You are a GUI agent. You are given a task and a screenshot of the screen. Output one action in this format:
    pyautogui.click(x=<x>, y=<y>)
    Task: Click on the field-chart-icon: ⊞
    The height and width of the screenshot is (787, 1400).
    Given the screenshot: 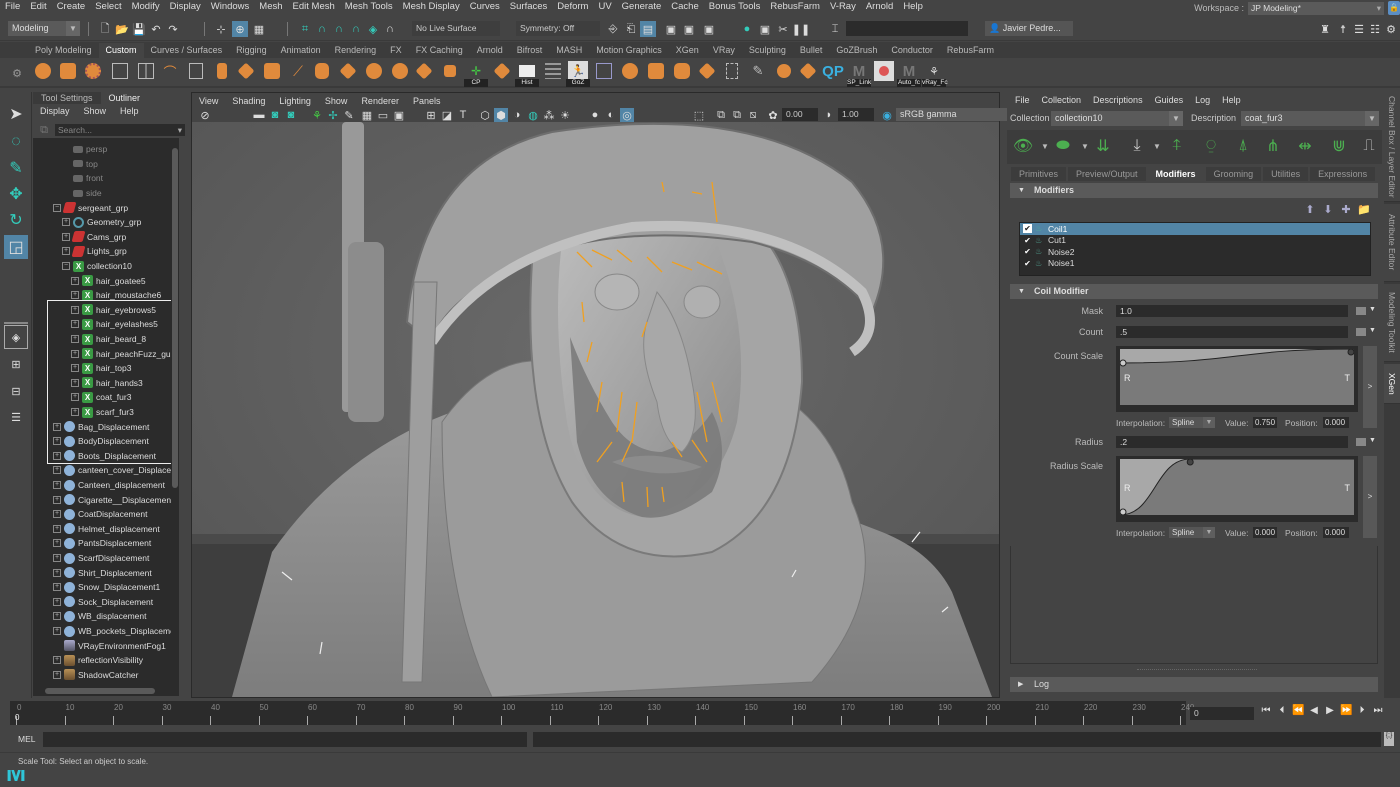 What is the action you would take?
    pyautogui.click(x=431, y=115)
    